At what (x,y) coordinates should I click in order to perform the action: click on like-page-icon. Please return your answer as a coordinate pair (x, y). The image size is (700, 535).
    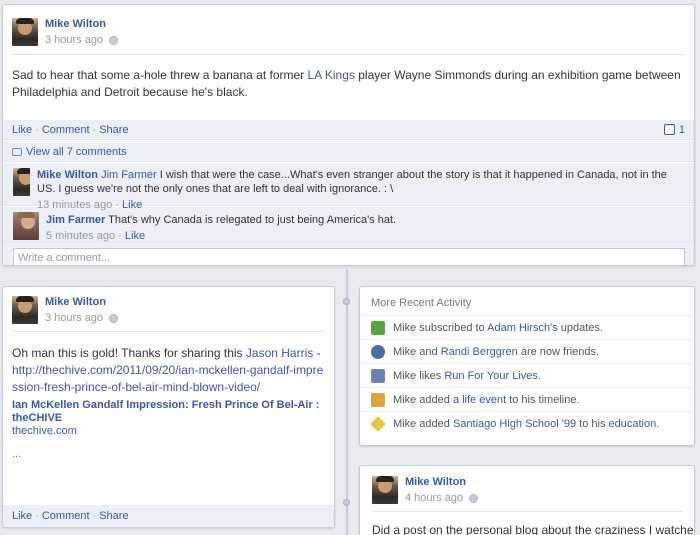
    Looking at the image, I should click on (378, 375).